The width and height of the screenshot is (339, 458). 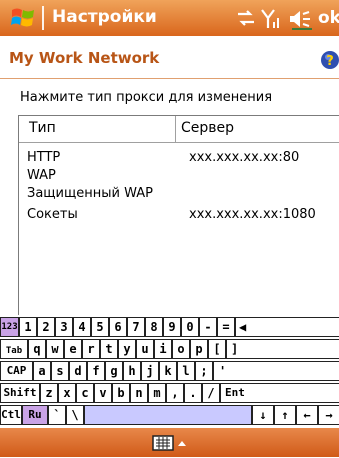 I want to click on column-separator, so click(x=175, y=129).